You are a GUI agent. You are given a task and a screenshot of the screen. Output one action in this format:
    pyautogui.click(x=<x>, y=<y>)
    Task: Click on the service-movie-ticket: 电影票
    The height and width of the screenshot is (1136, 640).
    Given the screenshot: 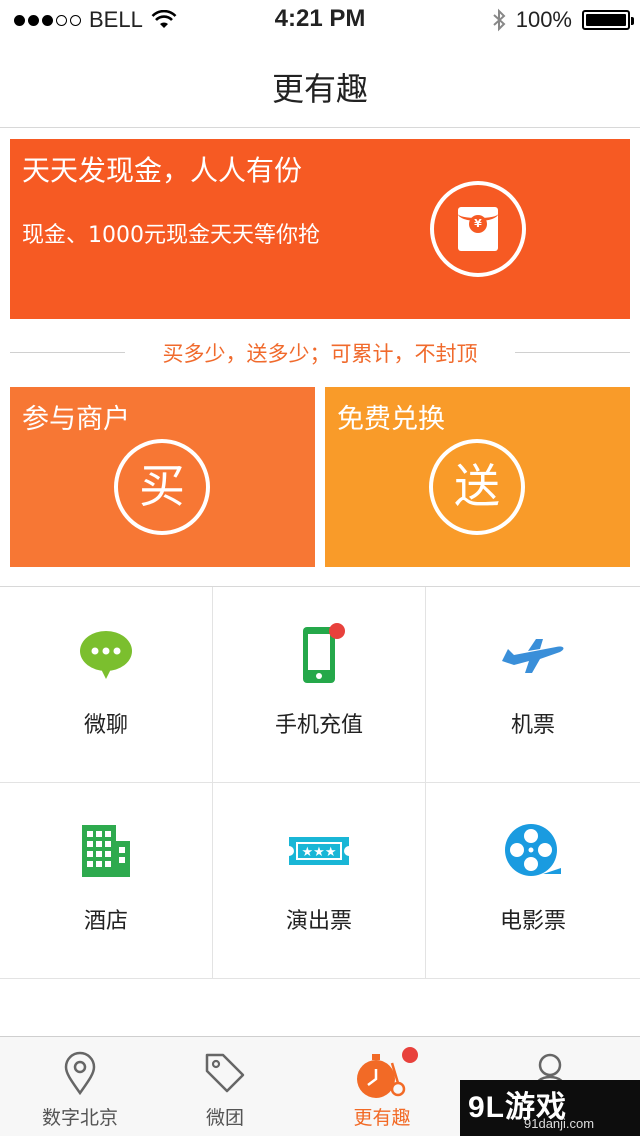 What is the action you would take?
    pyautogui.click(x=533, y=881)
    